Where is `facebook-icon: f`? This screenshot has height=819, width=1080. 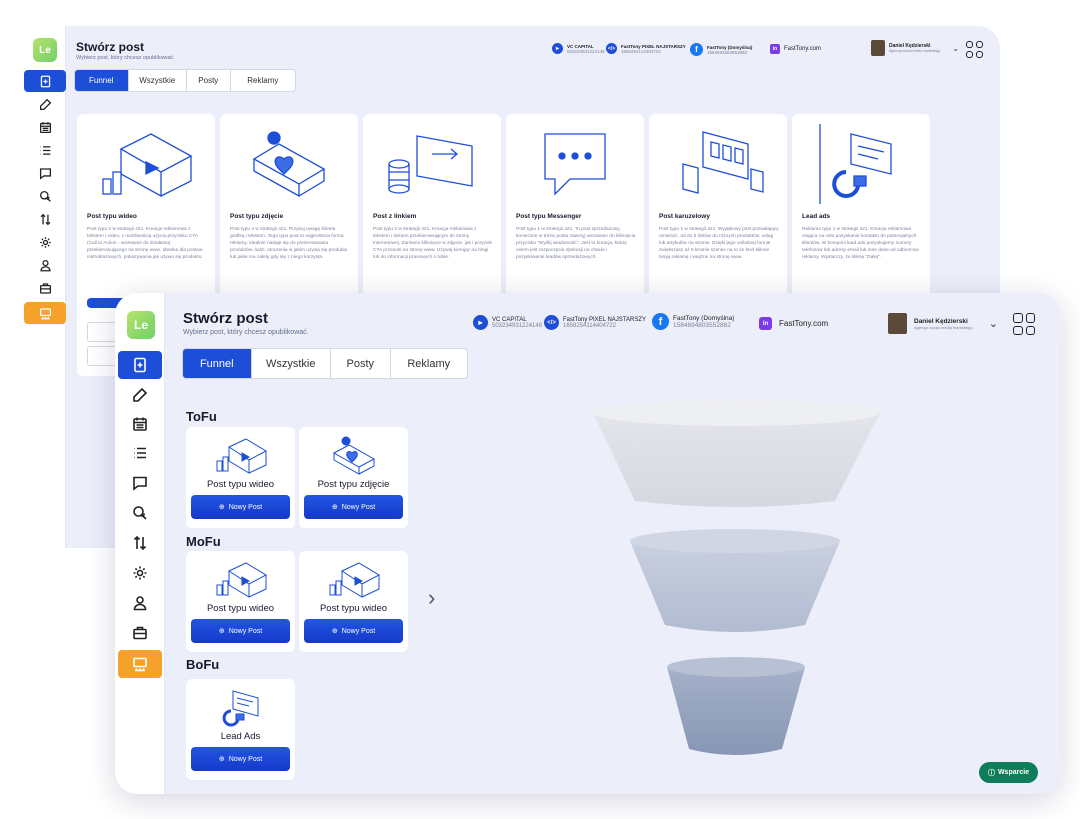
facebook-icon: f is located at coordinates (660, 321).